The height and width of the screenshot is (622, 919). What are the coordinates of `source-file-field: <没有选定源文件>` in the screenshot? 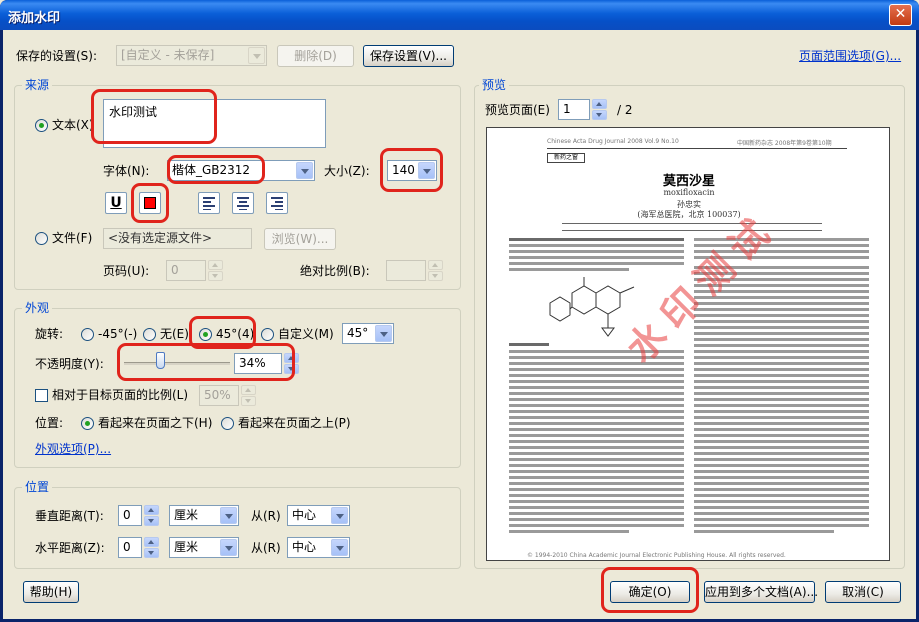 It's located at (177, 238).